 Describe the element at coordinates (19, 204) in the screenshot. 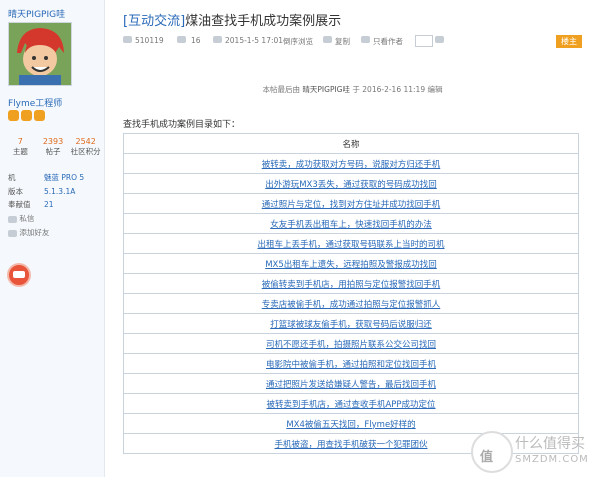

I see `info-key: 奉献值` at that location.